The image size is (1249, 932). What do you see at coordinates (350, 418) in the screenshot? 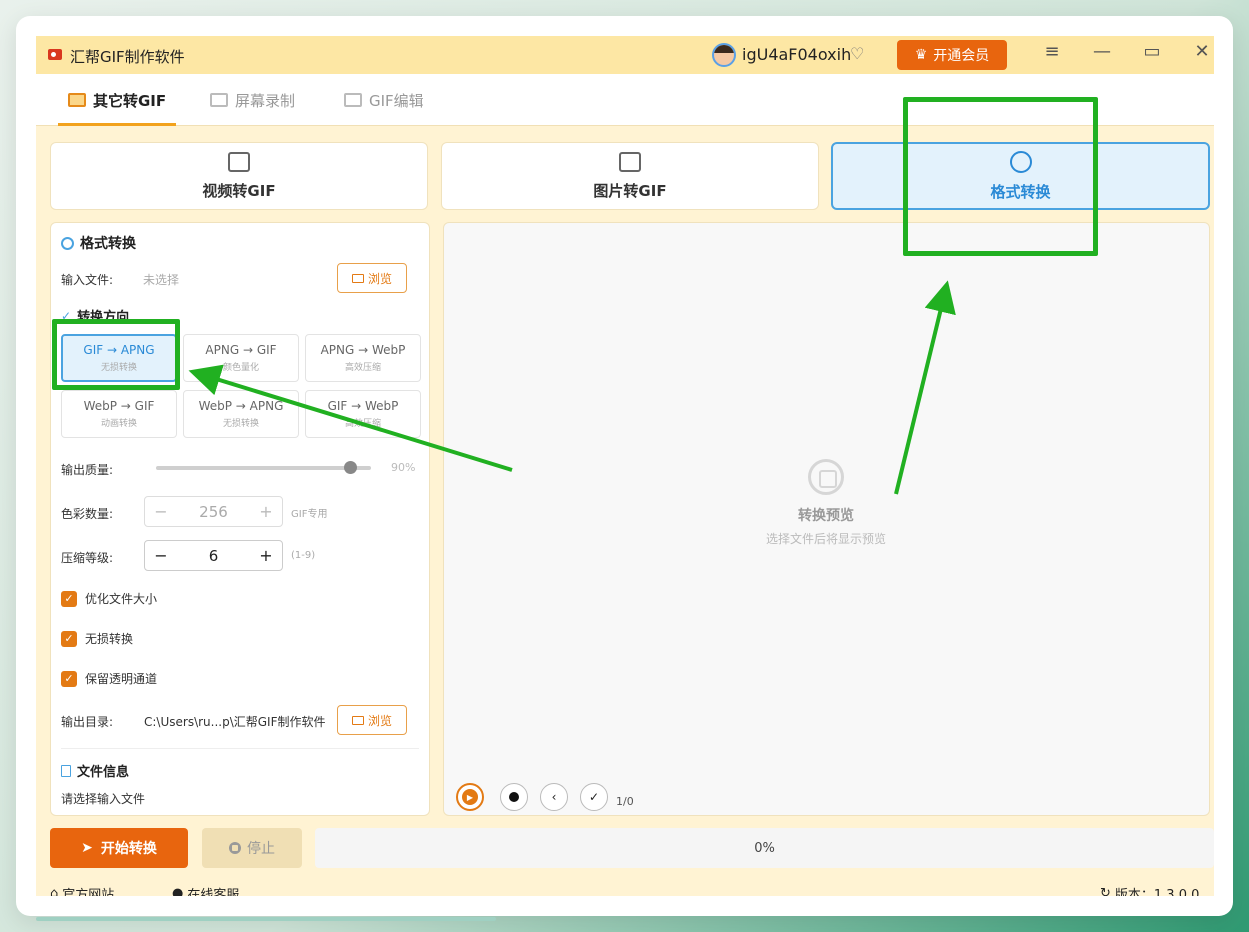
I see `annotation-arrow-left` at bounding box center [350, 418].